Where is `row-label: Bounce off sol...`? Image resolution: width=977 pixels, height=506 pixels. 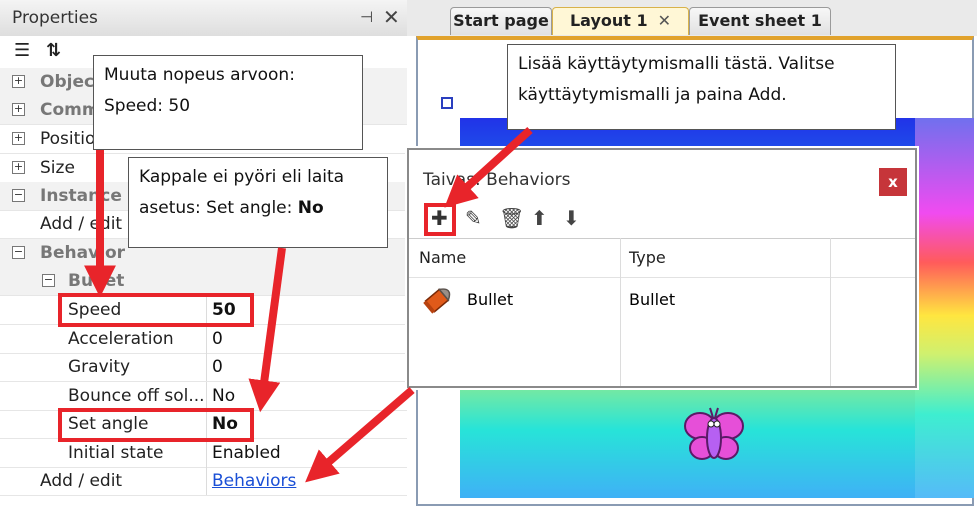 row-label: Bounce off sol... is located at coordinates (136, 396).